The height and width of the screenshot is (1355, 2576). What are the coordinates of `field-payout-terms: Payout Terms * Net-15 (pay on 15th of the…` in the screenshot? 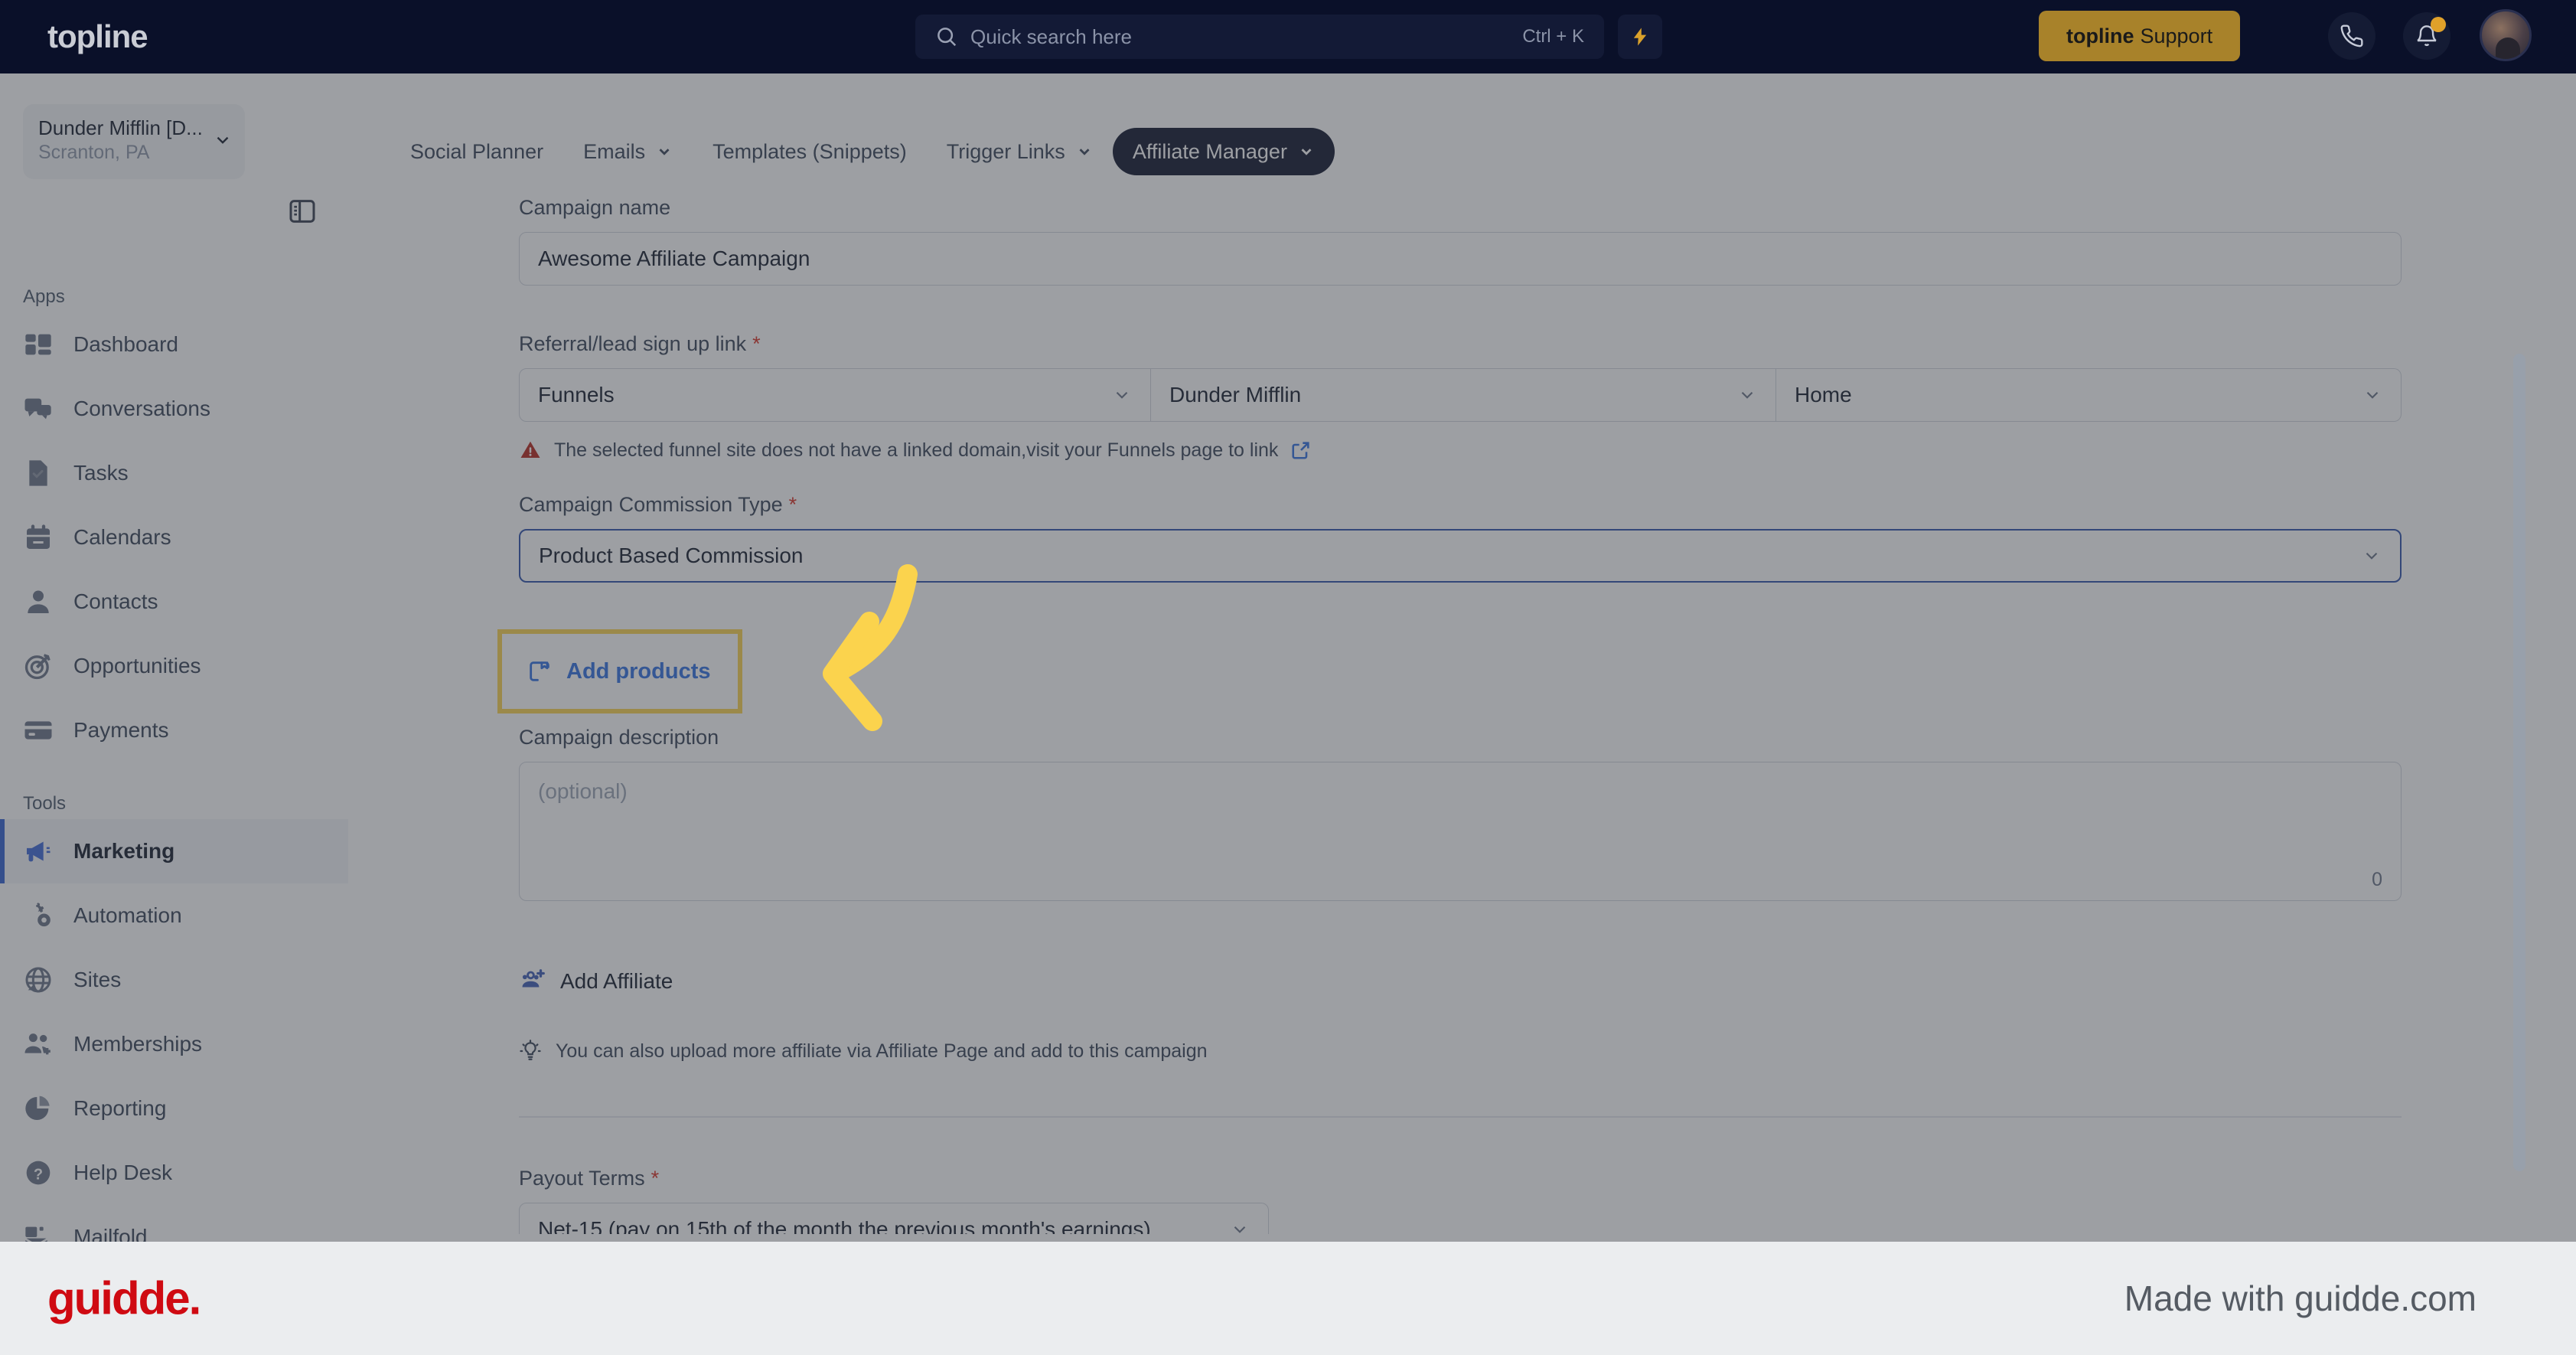 It's located at (894, 1201).